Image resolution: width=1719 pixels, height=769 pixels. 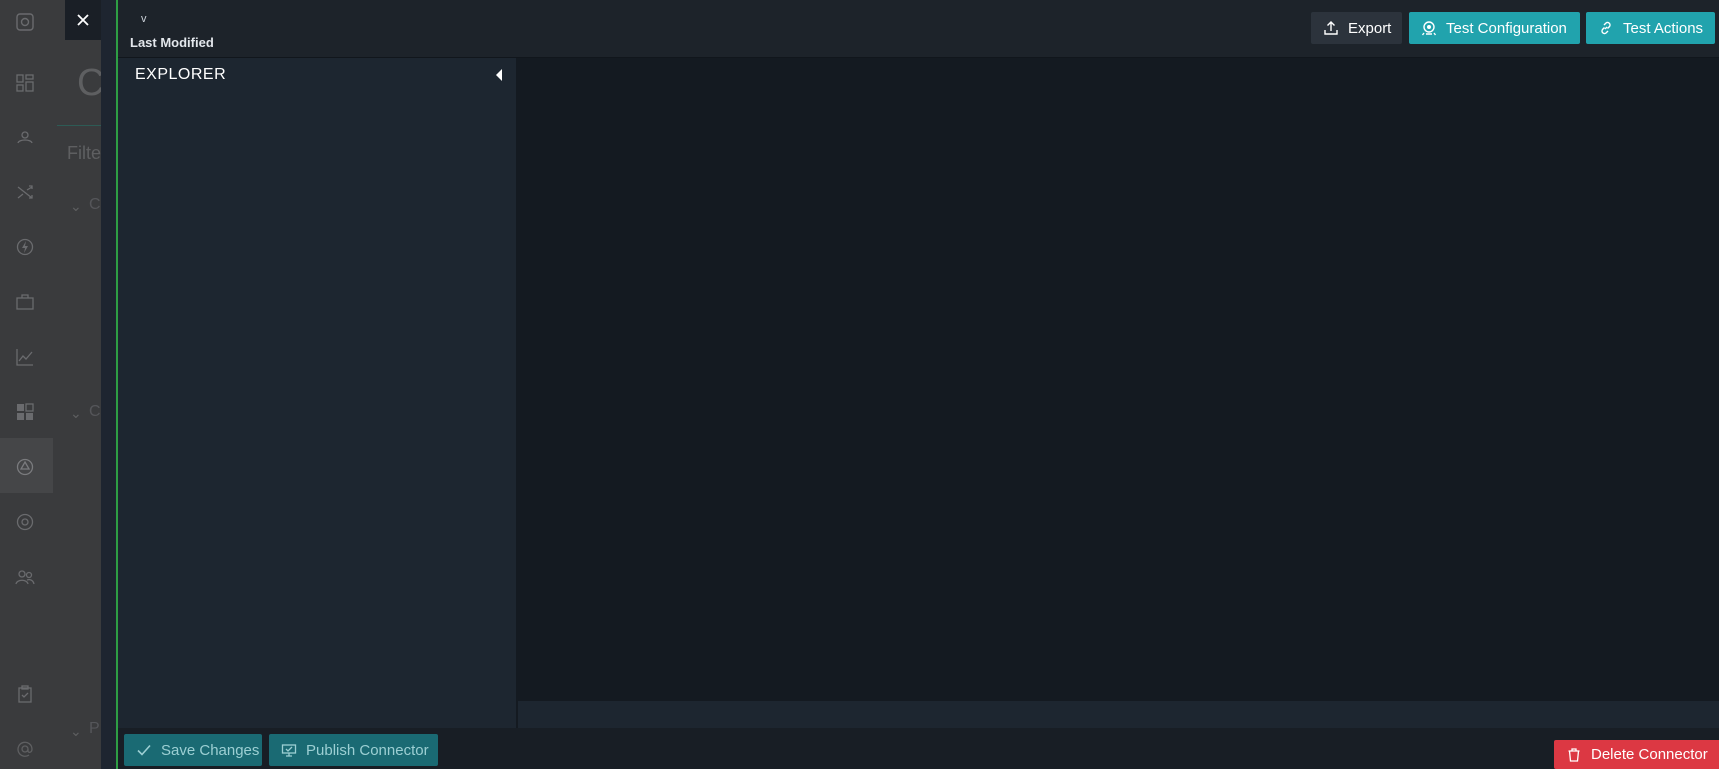 I want to click on chart-icon, so click(x=25, y=357).